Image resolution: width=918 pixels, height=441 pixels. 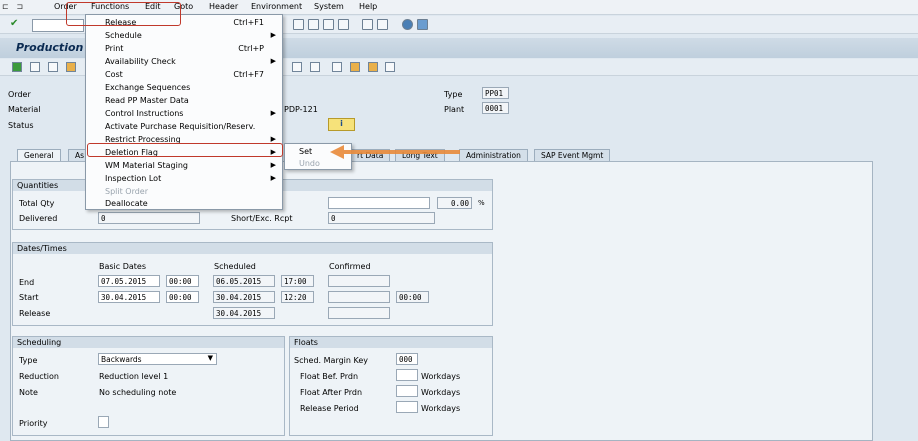 I want to click on tag-icon, so click(x=315, y=67).